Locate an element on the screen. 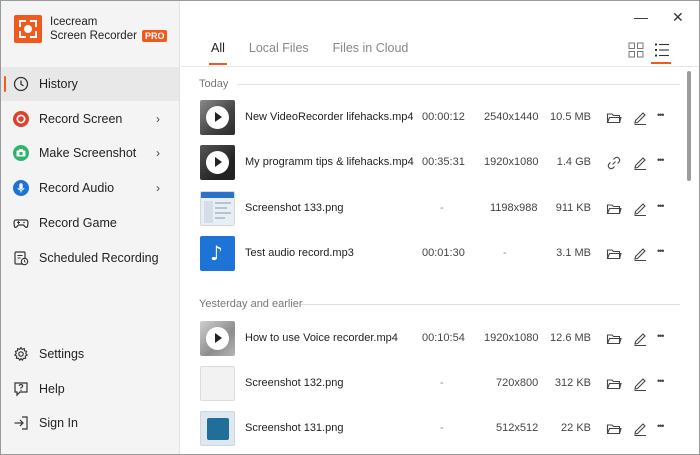 Image resolution: width=700 pixels, height=455 pixels. file-resolution: 512x512 is located at coordinates (517, 428).